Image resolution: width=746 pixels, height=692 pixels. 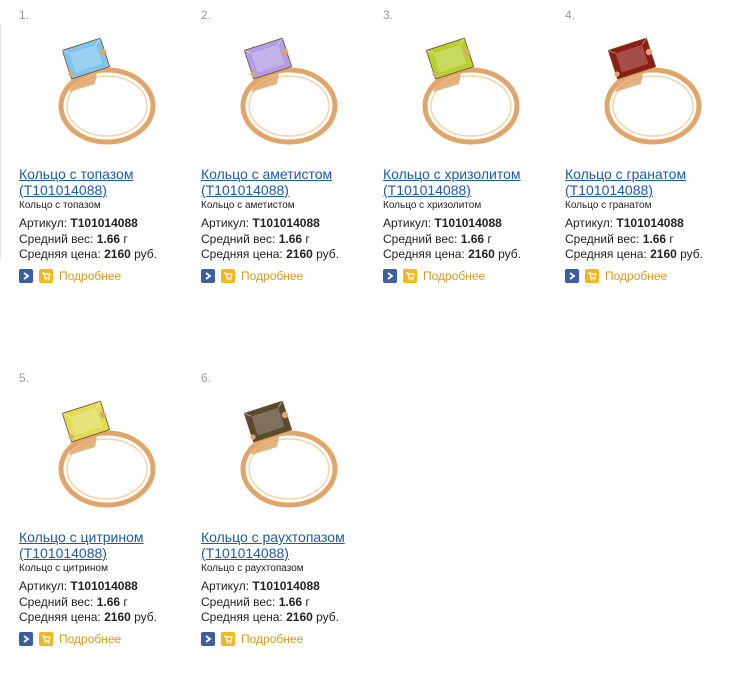 What do you see at coordinates (388, 15) in the screenshot?
I see `product-number: 3.` at bounding box center [388, 15].